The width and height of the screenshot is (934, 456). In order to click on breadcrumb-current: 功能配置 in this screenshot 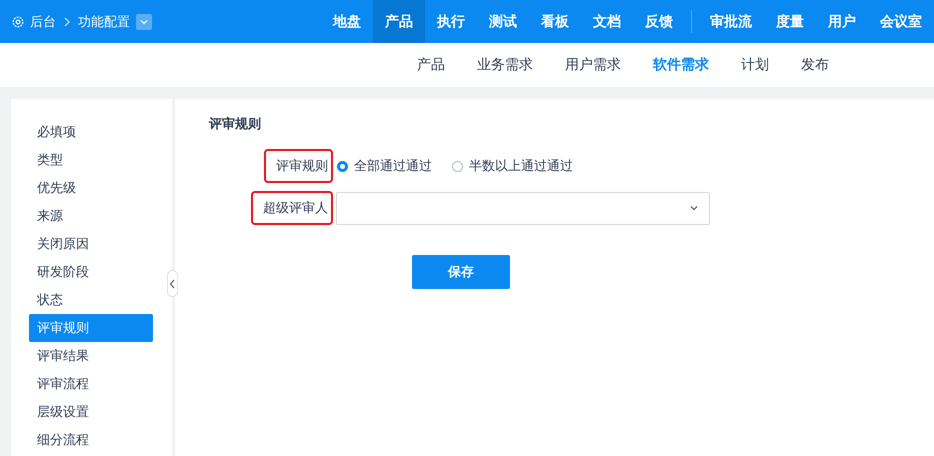, I will do `click(104, 22)`.